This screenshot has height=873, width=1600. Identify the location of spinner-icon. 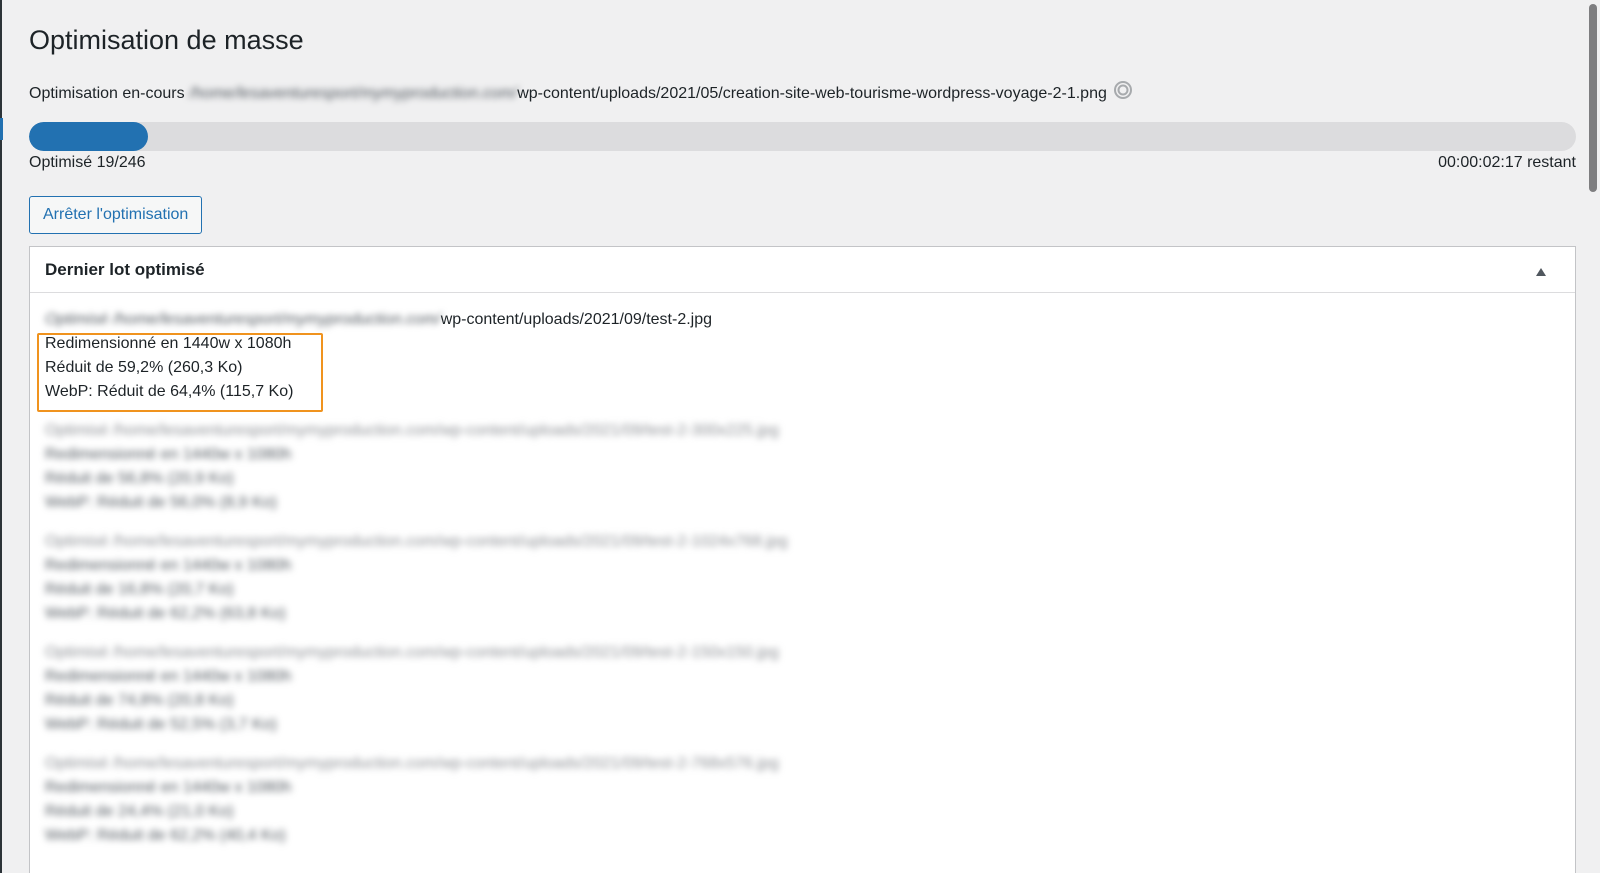
(1123, 90).